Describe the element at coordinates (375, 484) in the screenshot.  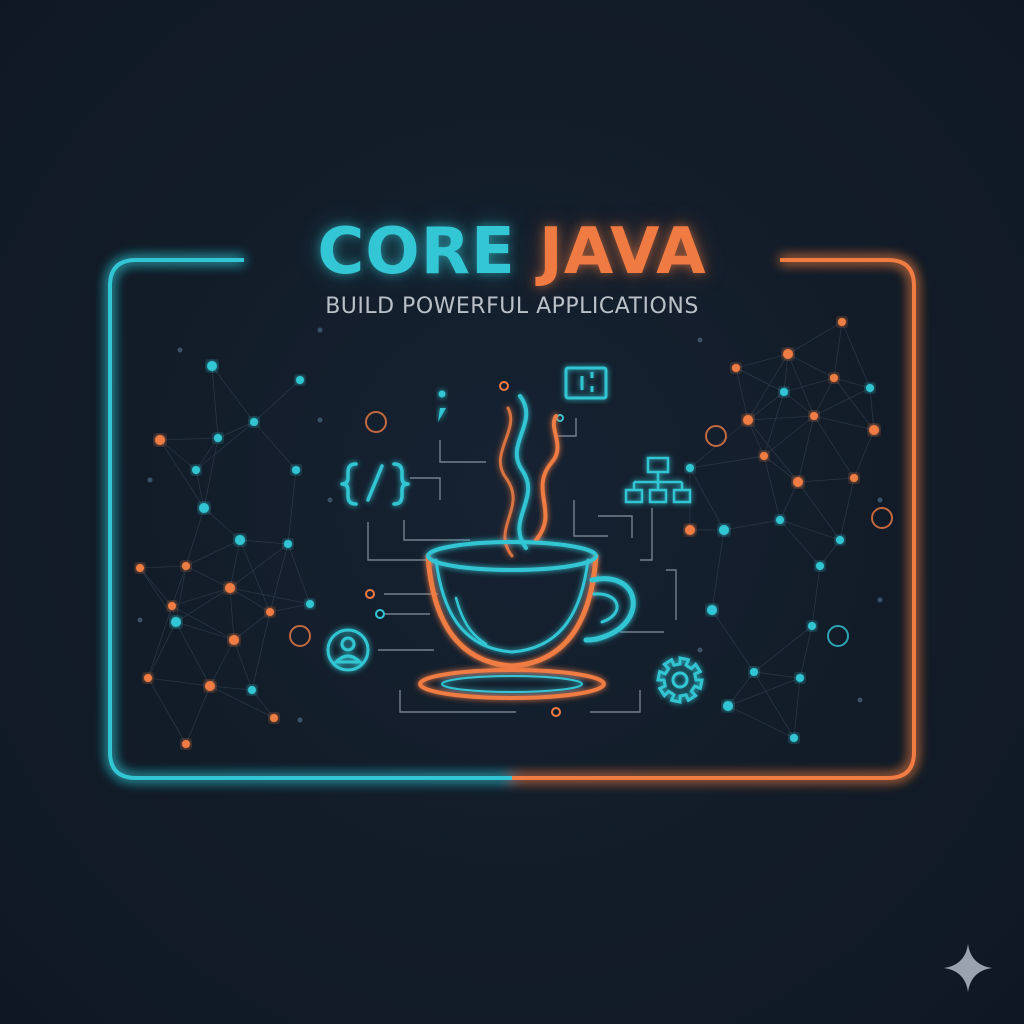
I see `code-brackets-icon` at that location.